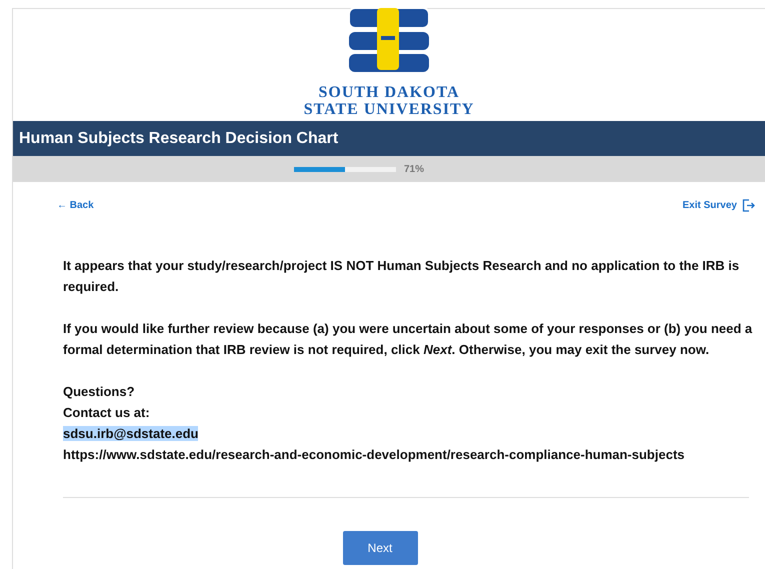 Image resolution: width=765 pixels, height=569 pixels. What do you see at coordinates (99, 392) in the screenshot?
I see `contact-text: Questions?` at bounding box center [99, 392].